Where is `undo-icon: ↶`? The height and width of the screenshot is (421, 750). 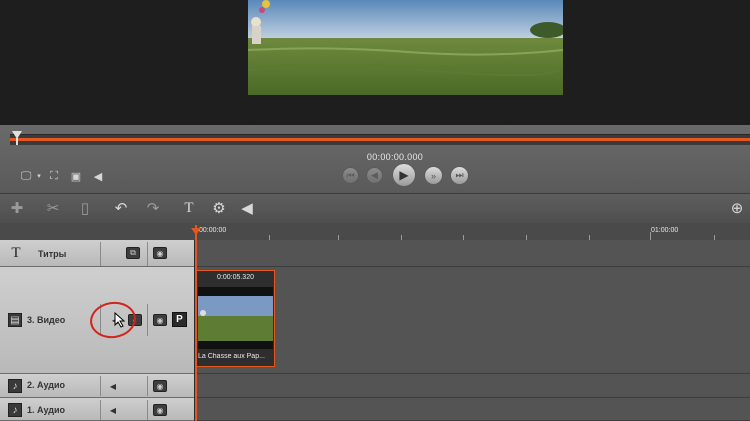 undo-icon: ↶ is located at coordinates (121, 208).